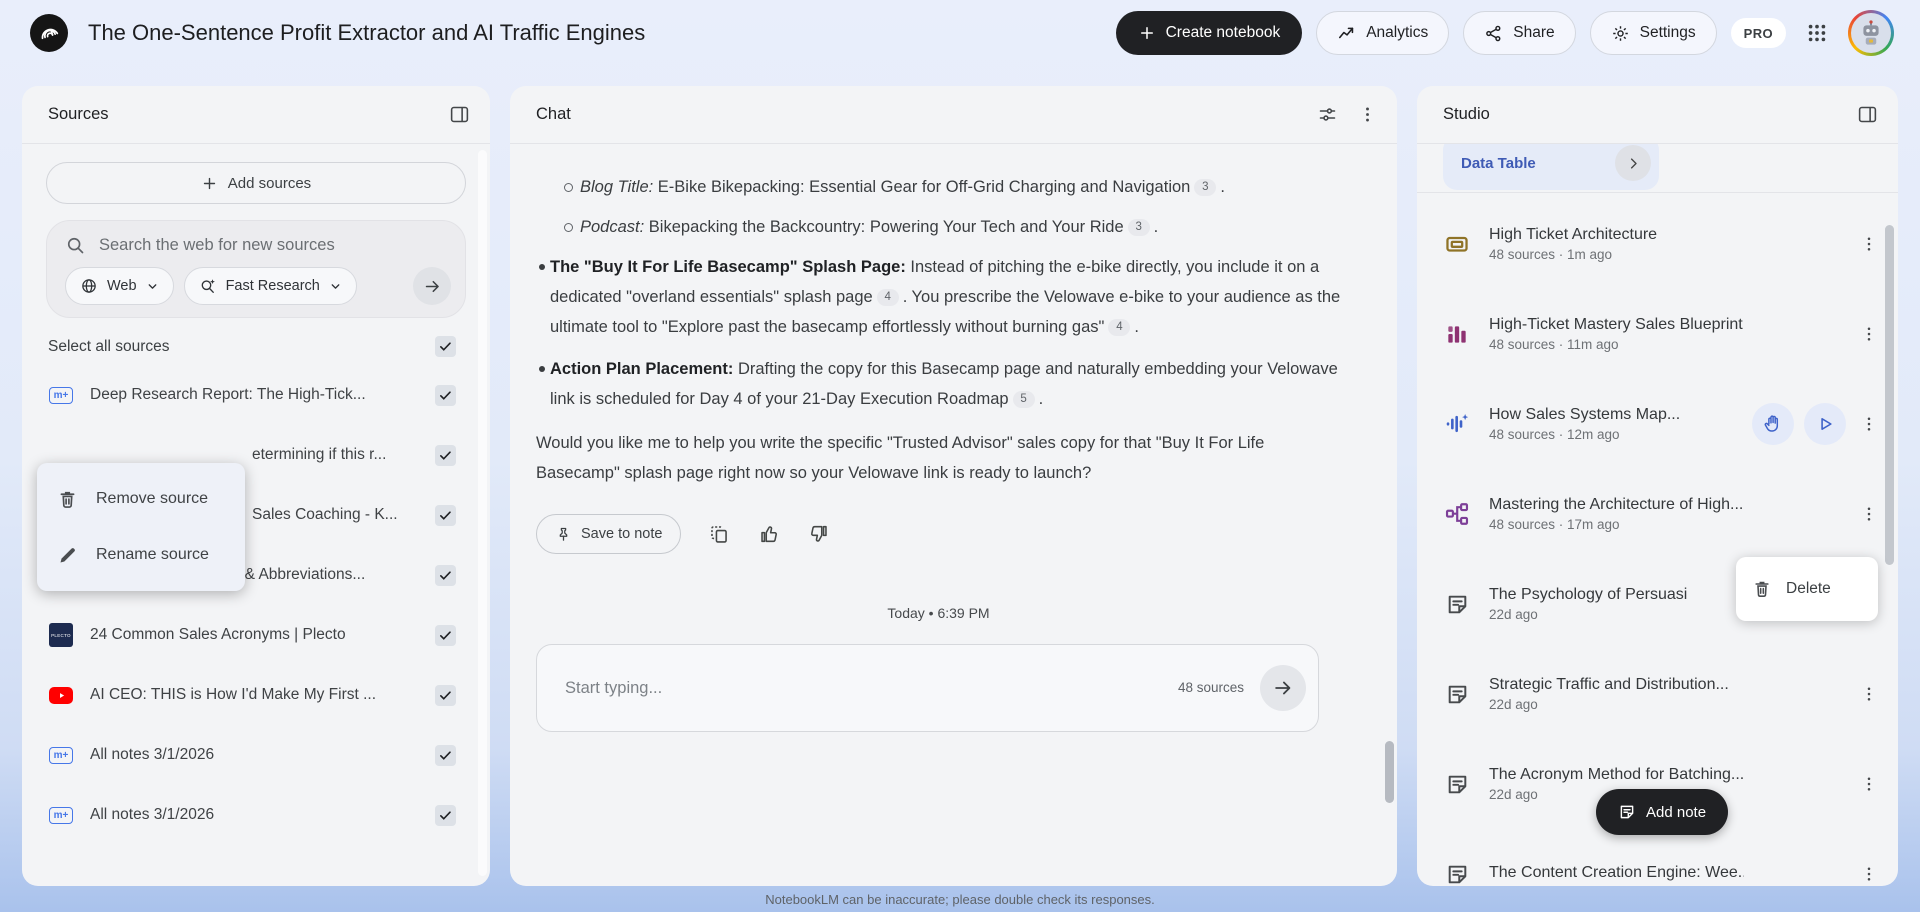 This screenshot has height=912, width=1920. I want to click on copy-icon, so click(719, 534).